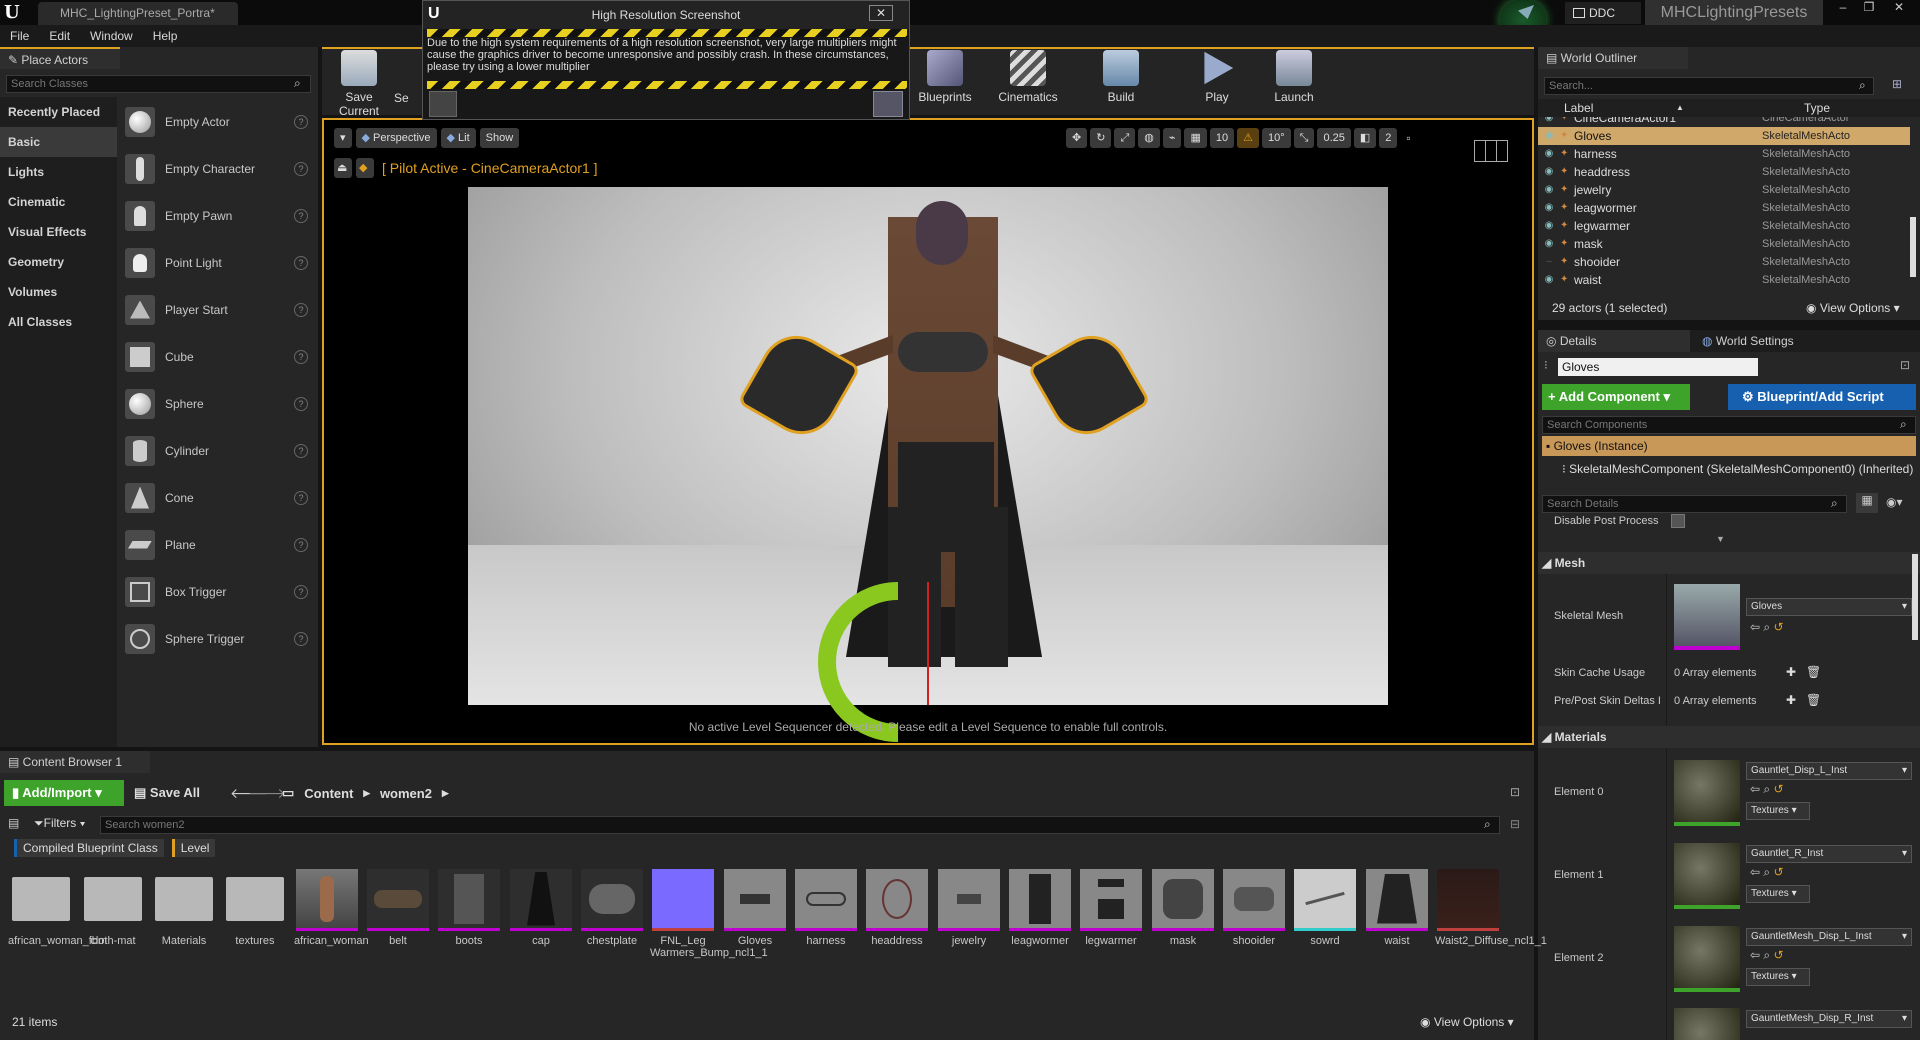  What do you see at coordinates (1913, 247) in the screenshot?
I see `outliner-scrollbar` at bounding box center [1913, 247].